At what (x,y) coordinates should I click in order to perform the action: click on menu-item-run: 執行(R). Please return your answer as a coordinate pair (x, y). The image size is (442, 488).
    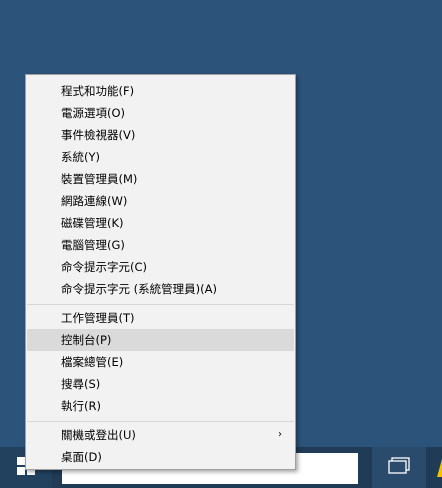
    Looking at the image, I should click on (160, 406).